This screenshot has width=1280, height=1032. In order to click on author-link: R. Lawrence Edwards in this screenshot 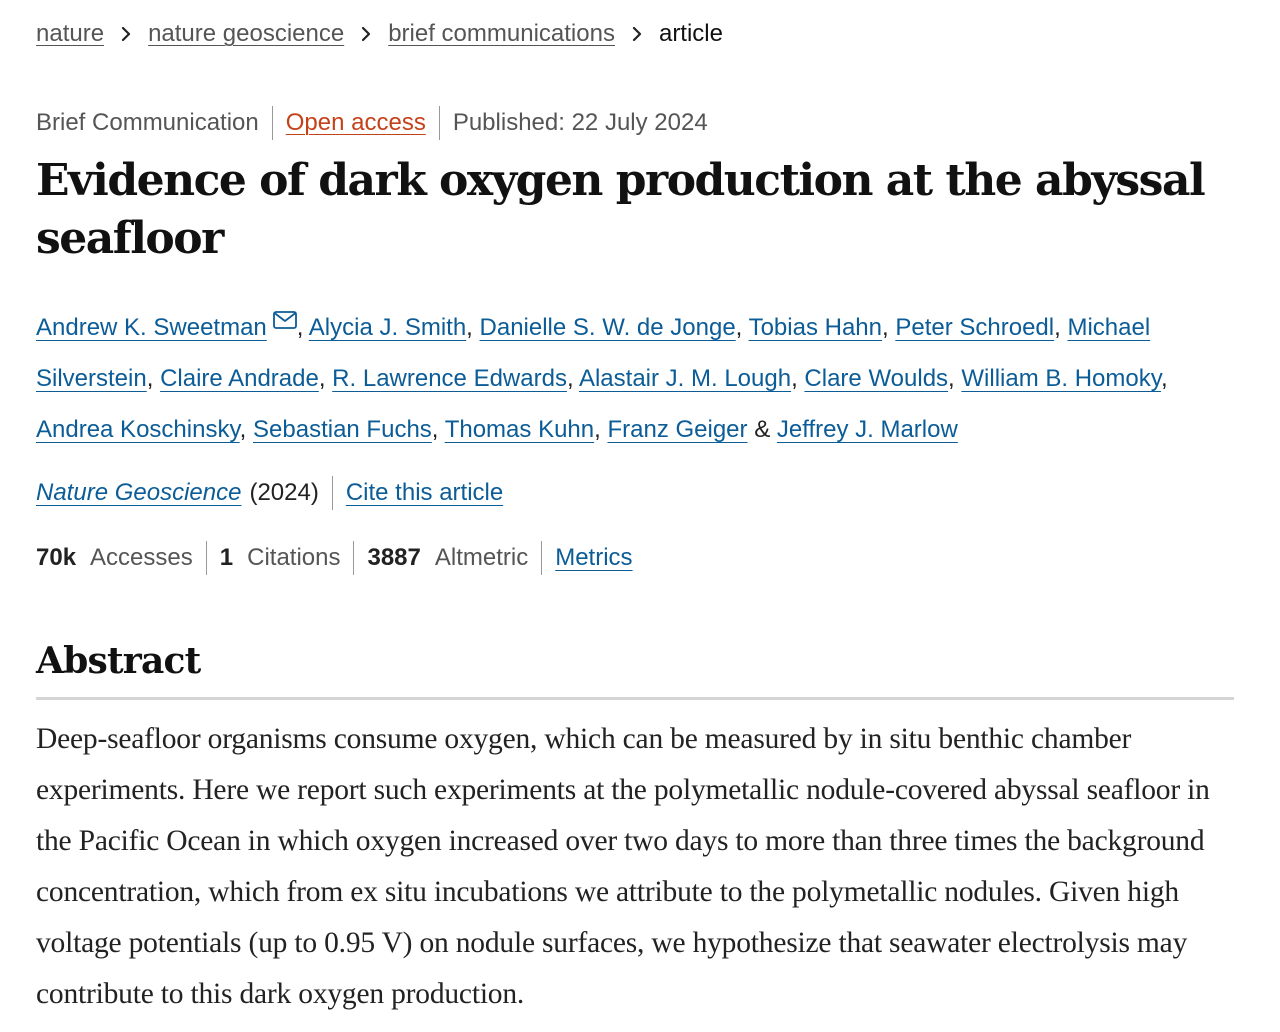, I will do `click(449, 378)`.